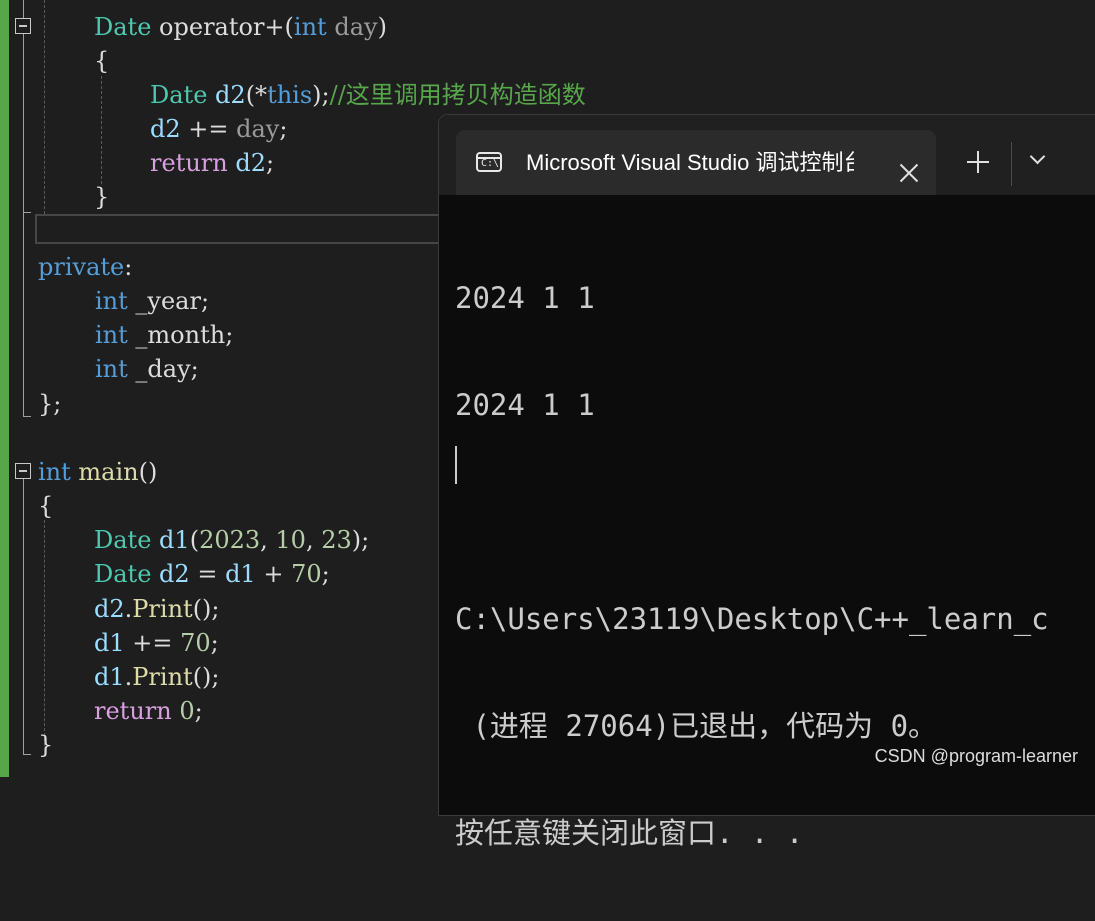 The height and width of the screenshot is (921, 1095). I want to click on plus-icon, so click(978, 162).